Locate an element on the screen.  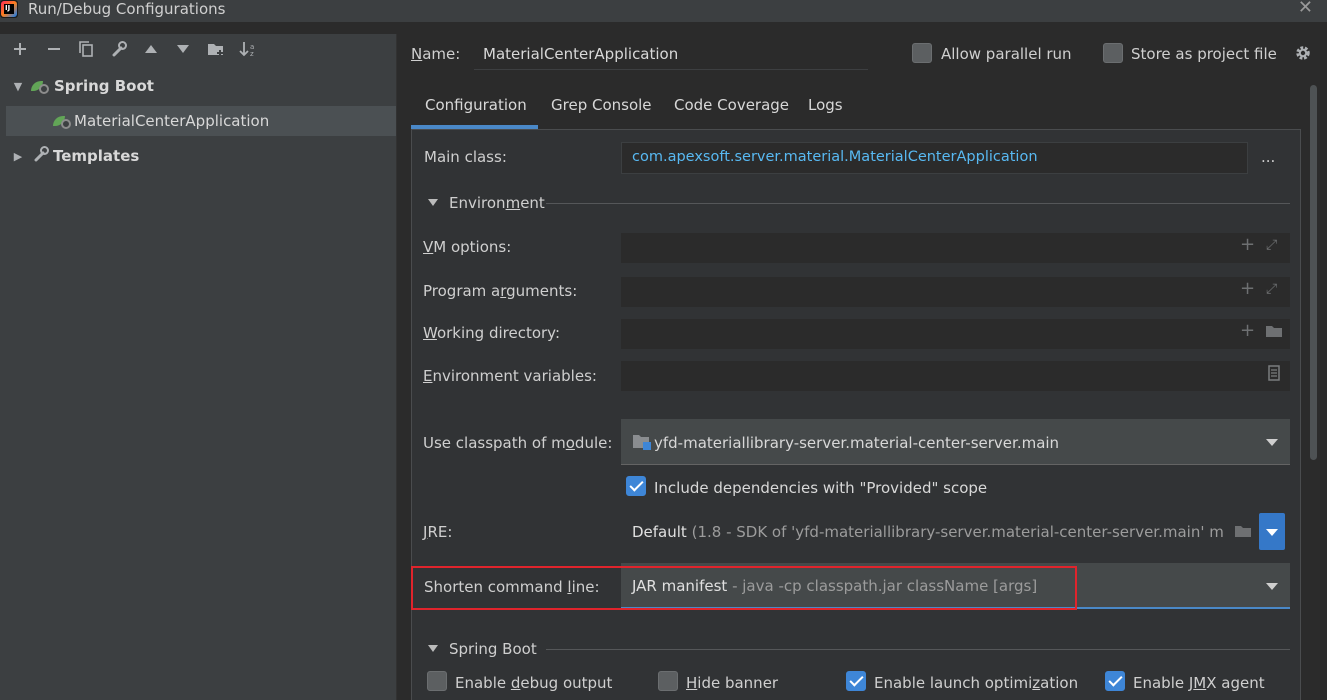
enable-debug-output-label: Enable debug output is located at coordinates (534, 683).